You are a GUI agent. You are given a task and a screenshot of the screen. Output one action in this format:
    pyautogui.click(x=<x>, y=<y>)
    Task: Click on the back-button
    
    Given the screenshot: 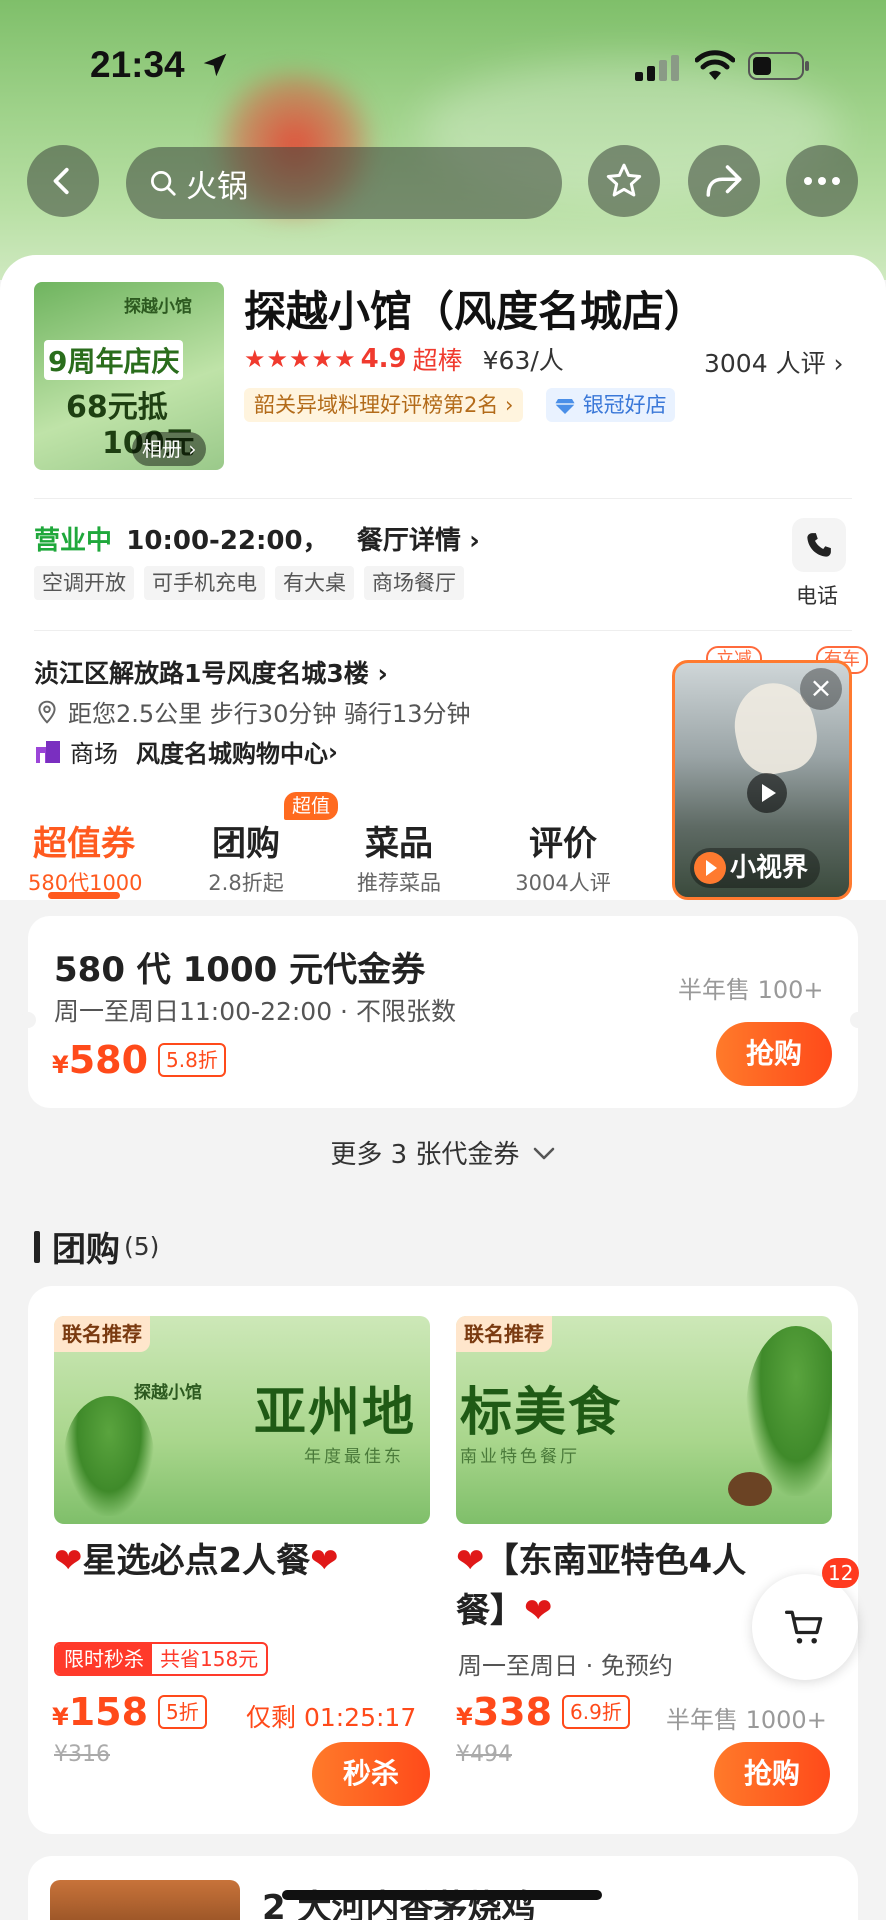 What is the action you would take?
    pyautogui.click(x=63, y=181)
    